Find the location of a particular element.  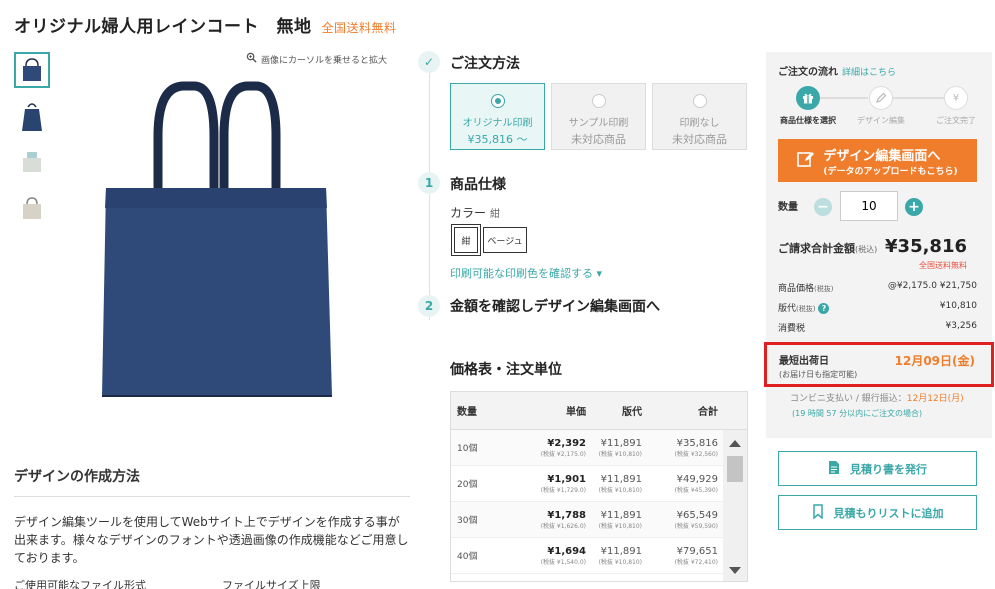

quantity-input is located at coordinates (869, 206).